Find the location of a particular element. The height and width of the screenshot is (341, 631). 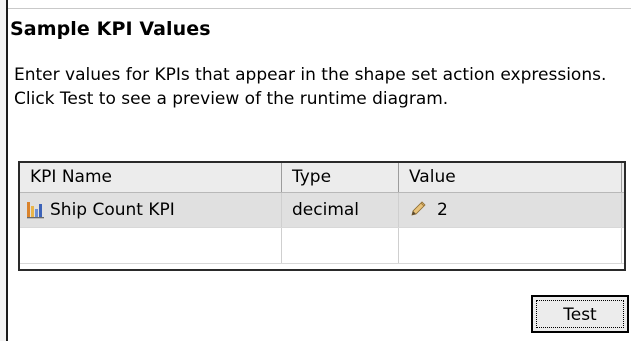

cell-type: decimal is located at coordinates (340, 210).